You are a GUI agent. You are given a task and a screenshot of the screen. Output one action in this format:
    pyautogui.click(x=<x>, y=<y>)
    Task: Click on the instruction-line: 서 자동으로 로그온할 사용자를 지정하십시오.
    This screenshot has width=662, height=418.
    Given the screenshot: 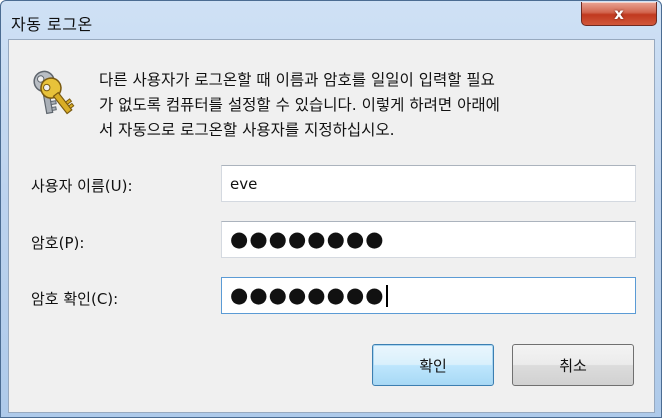 What is the action you would take?
    pyautogui.click(x=247, y=130)
    